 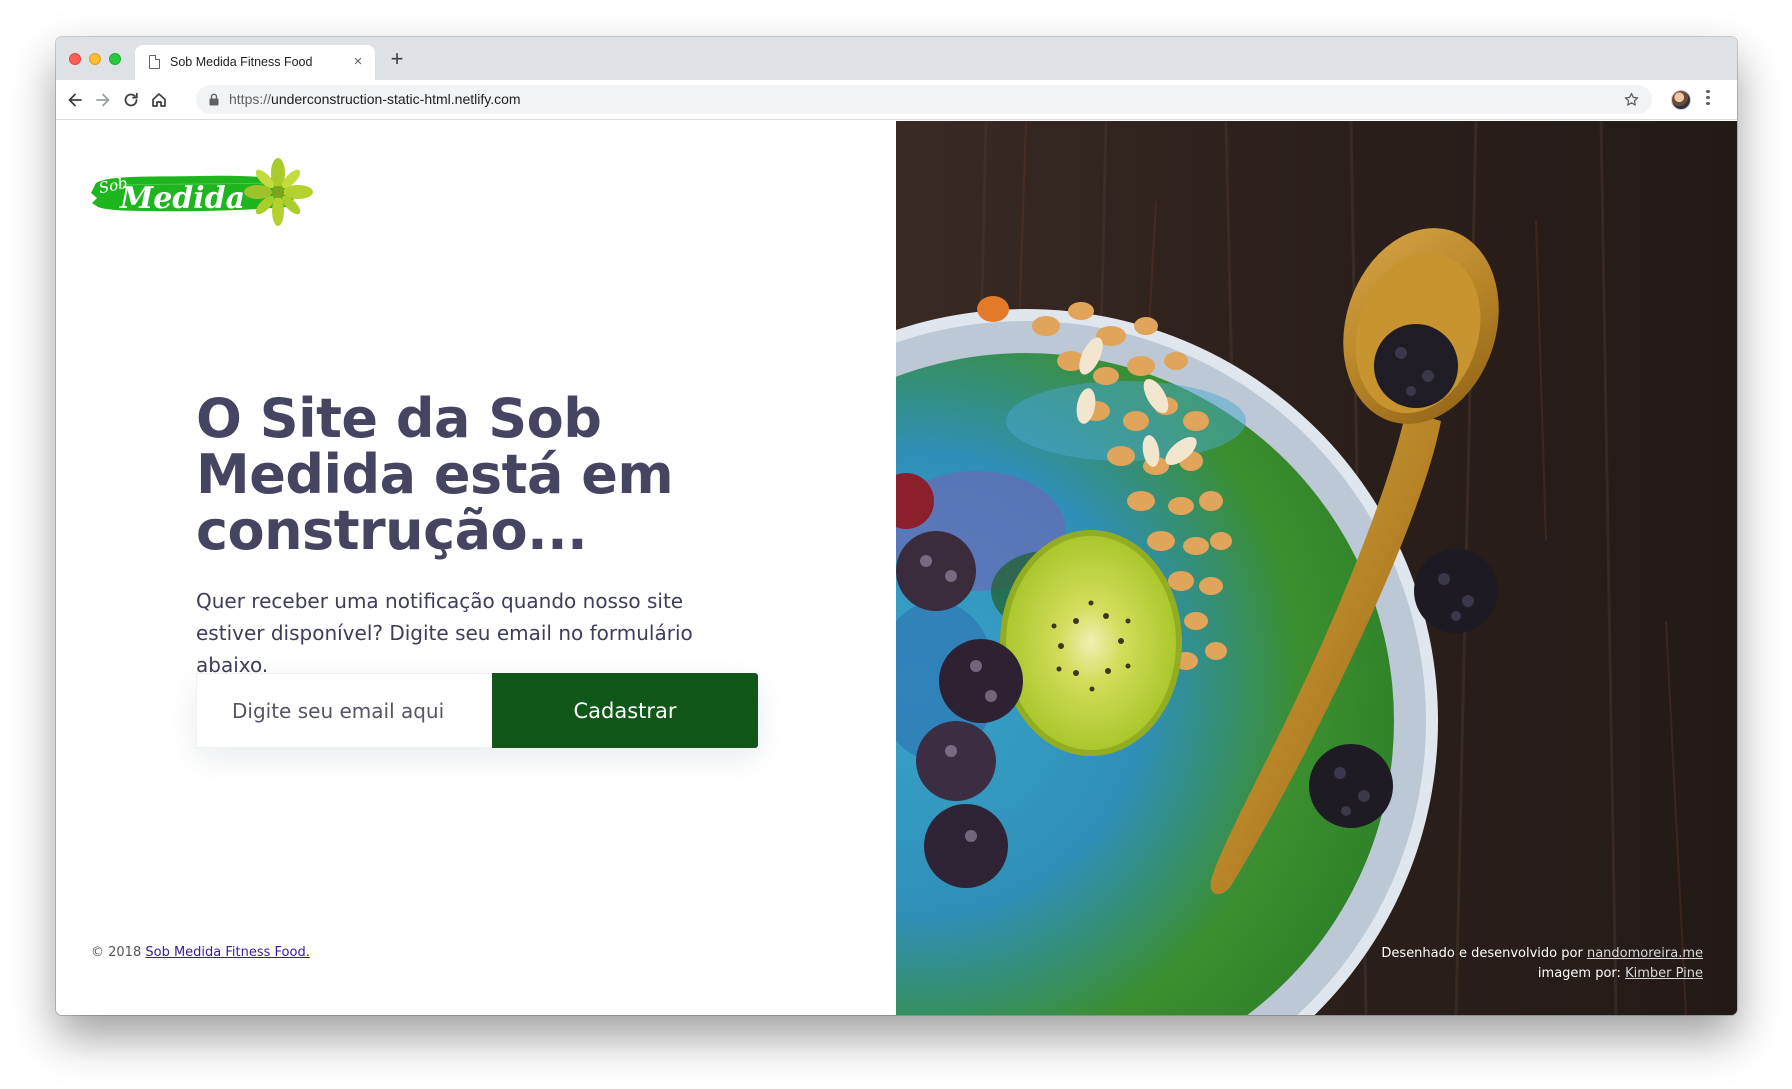 What do you see at coordinates (1482, 953) in the screenshot?
I see `credit-designed-text: Desenhado e desenvolvido por` at bounding box center [1482, 953].